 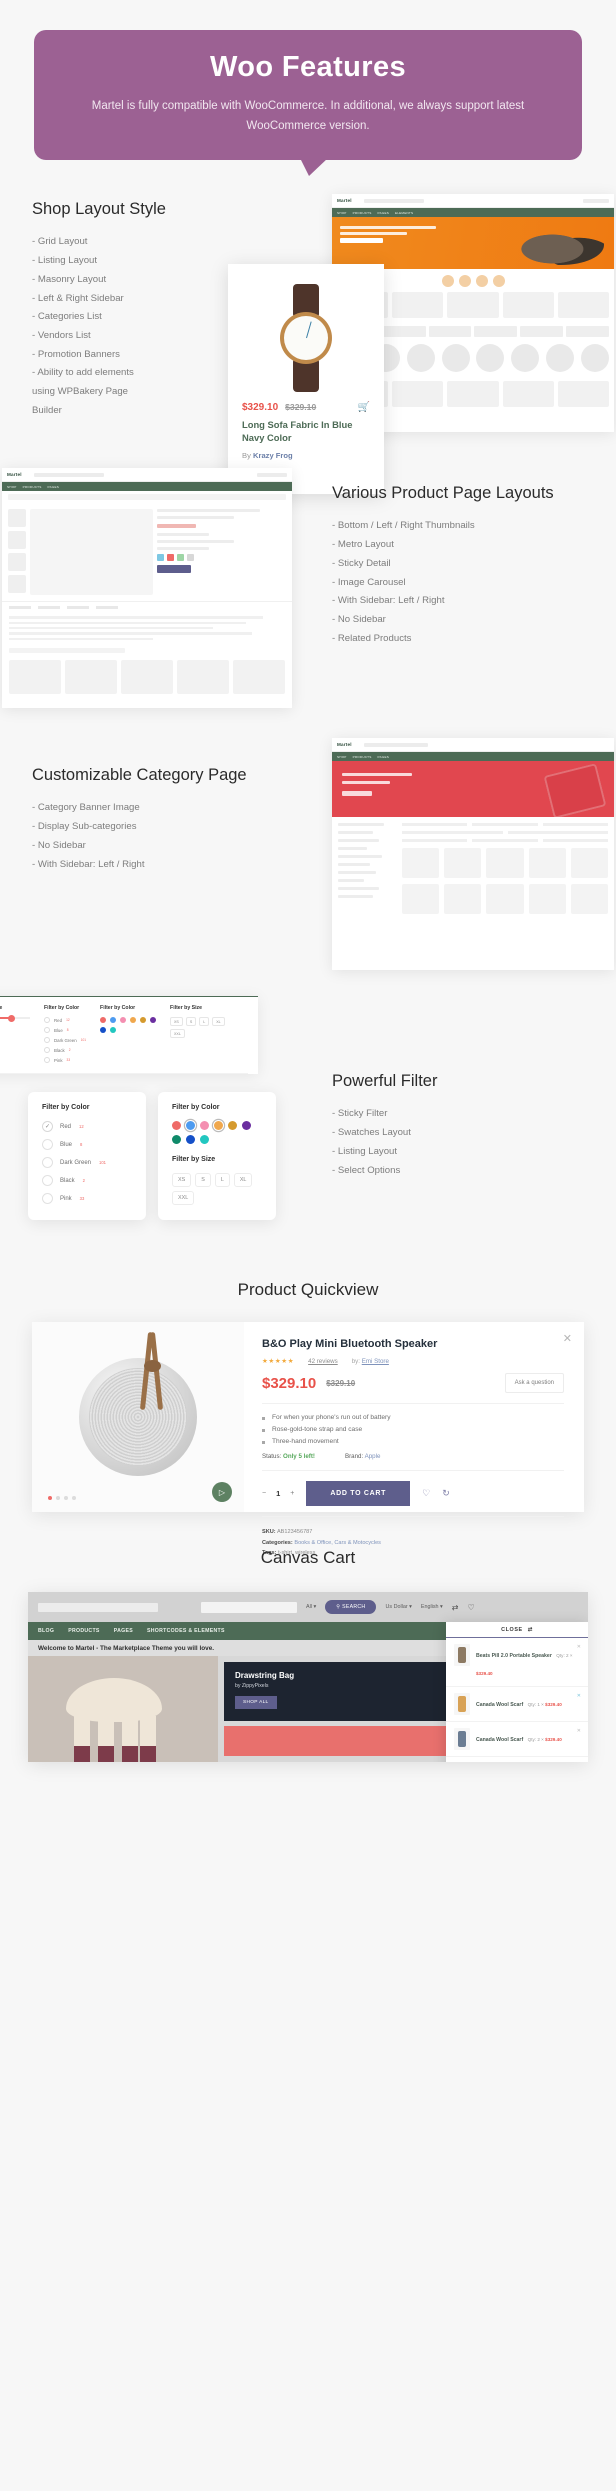 What do you see at coordinates (58, 1020) in the screenshot?
I see `option-label: Red` at bounding box center [58, 1020].